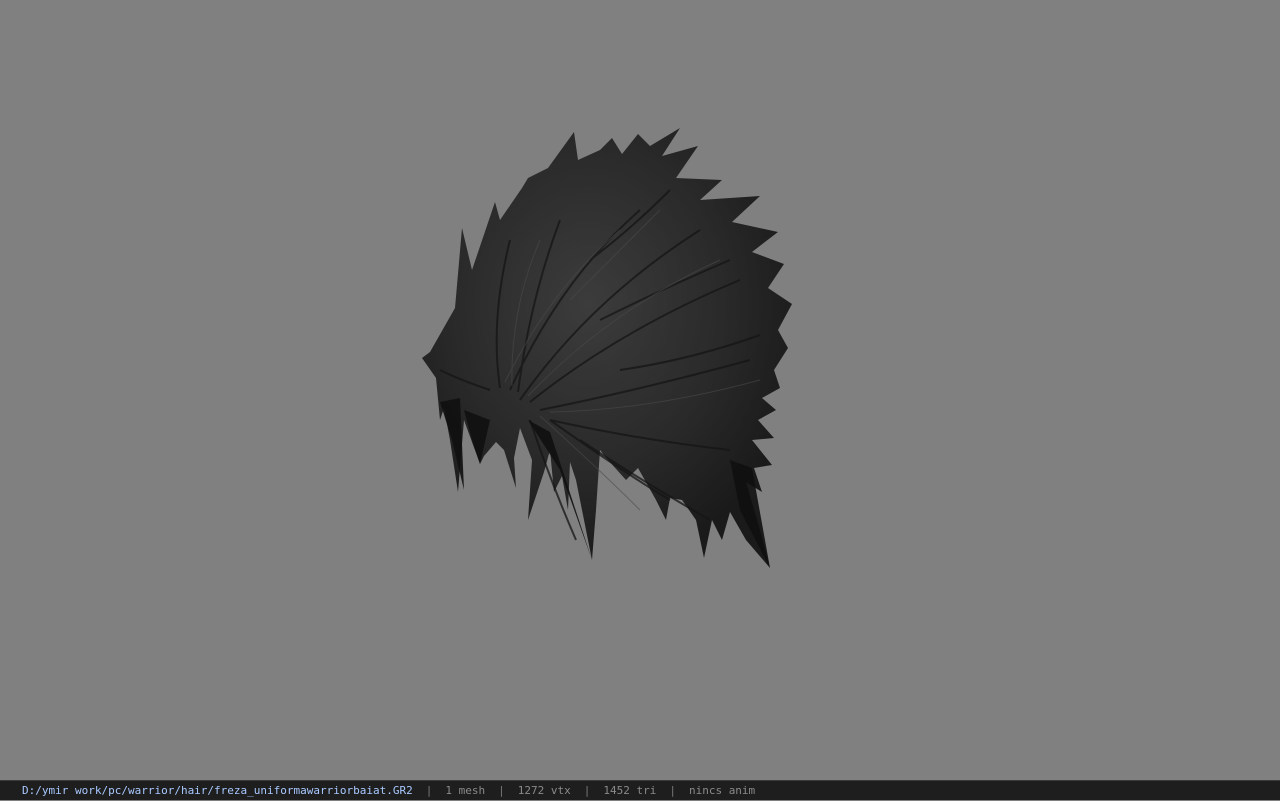  What do you see at coordinates (544, 790) in the screenshot?
I see `vertex-count: 1272 vtx` at bounding box center [544, 790].